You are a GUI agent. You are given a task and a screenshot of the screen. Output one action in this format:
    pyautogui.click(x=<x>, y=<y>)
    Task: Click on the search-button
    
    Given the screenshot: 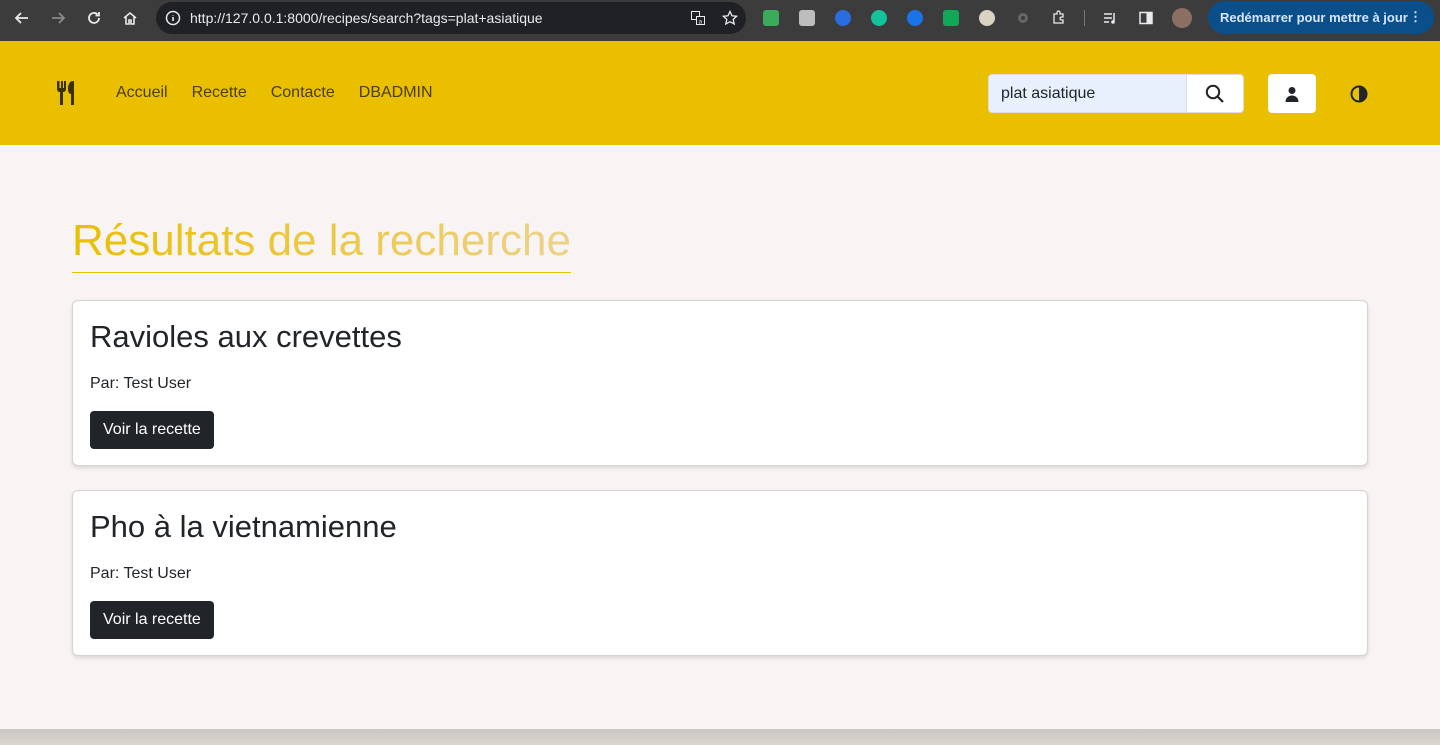 What is the action you would take?
    pyautogui.click(x=1215, y=93)
    